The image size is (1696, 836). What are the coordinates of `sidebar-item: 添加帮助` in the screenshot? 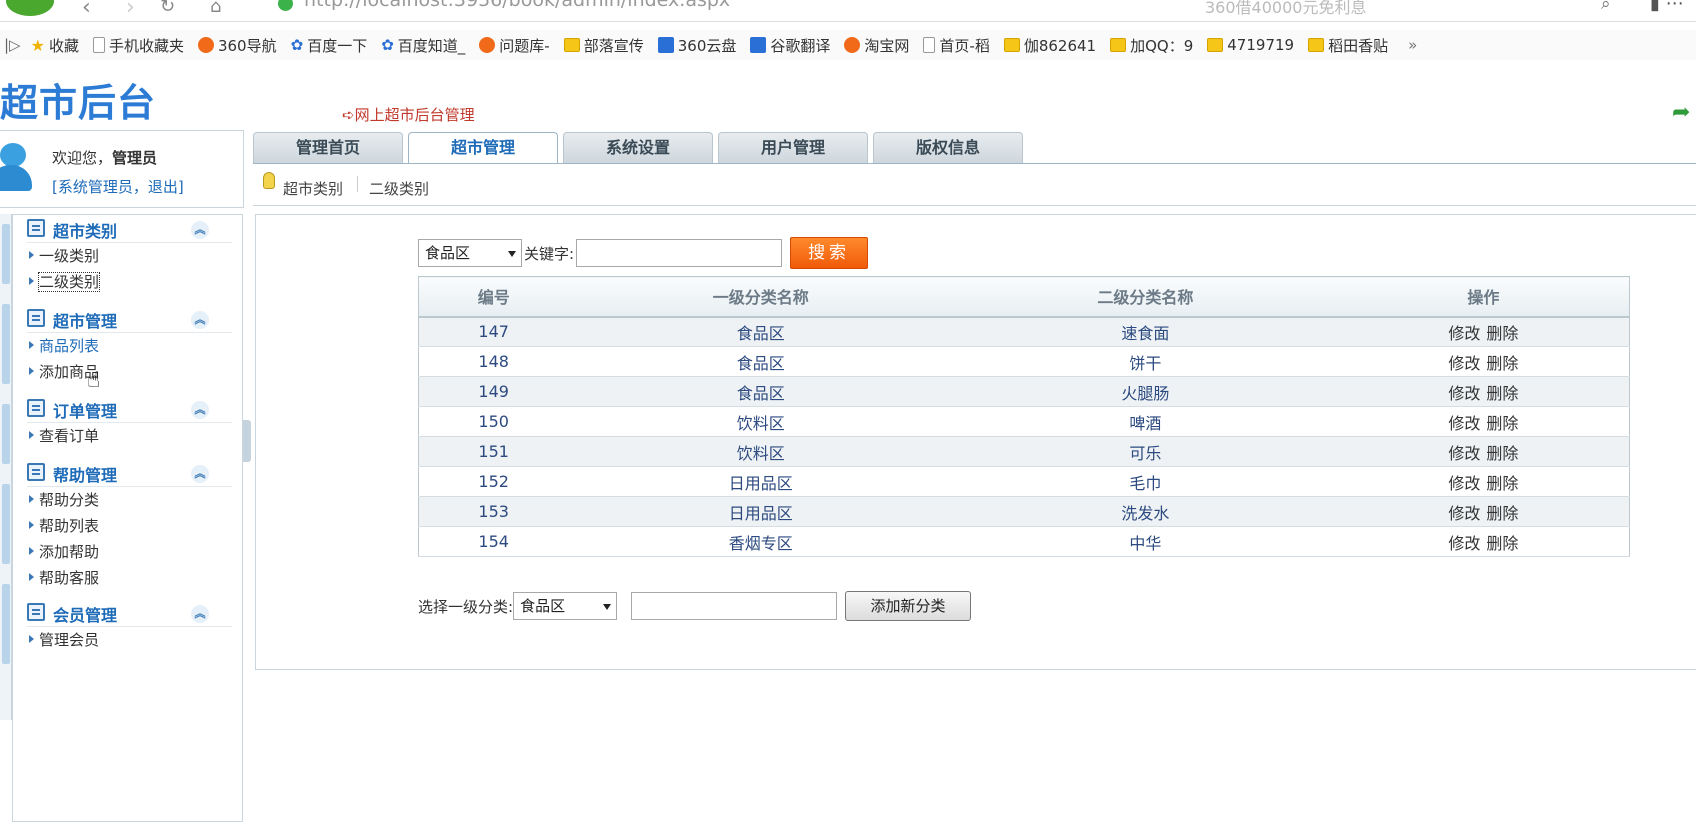 It's located at (129, 552).